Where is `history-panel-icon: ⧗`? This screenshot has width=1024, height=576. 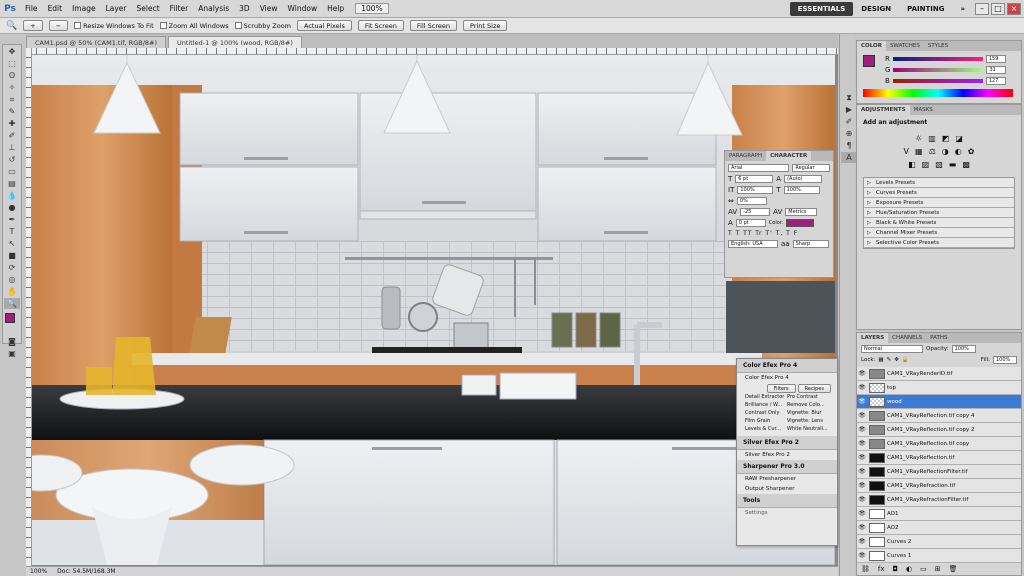
history-panel-icon: ⧗ is located at coordinates (849, 97).